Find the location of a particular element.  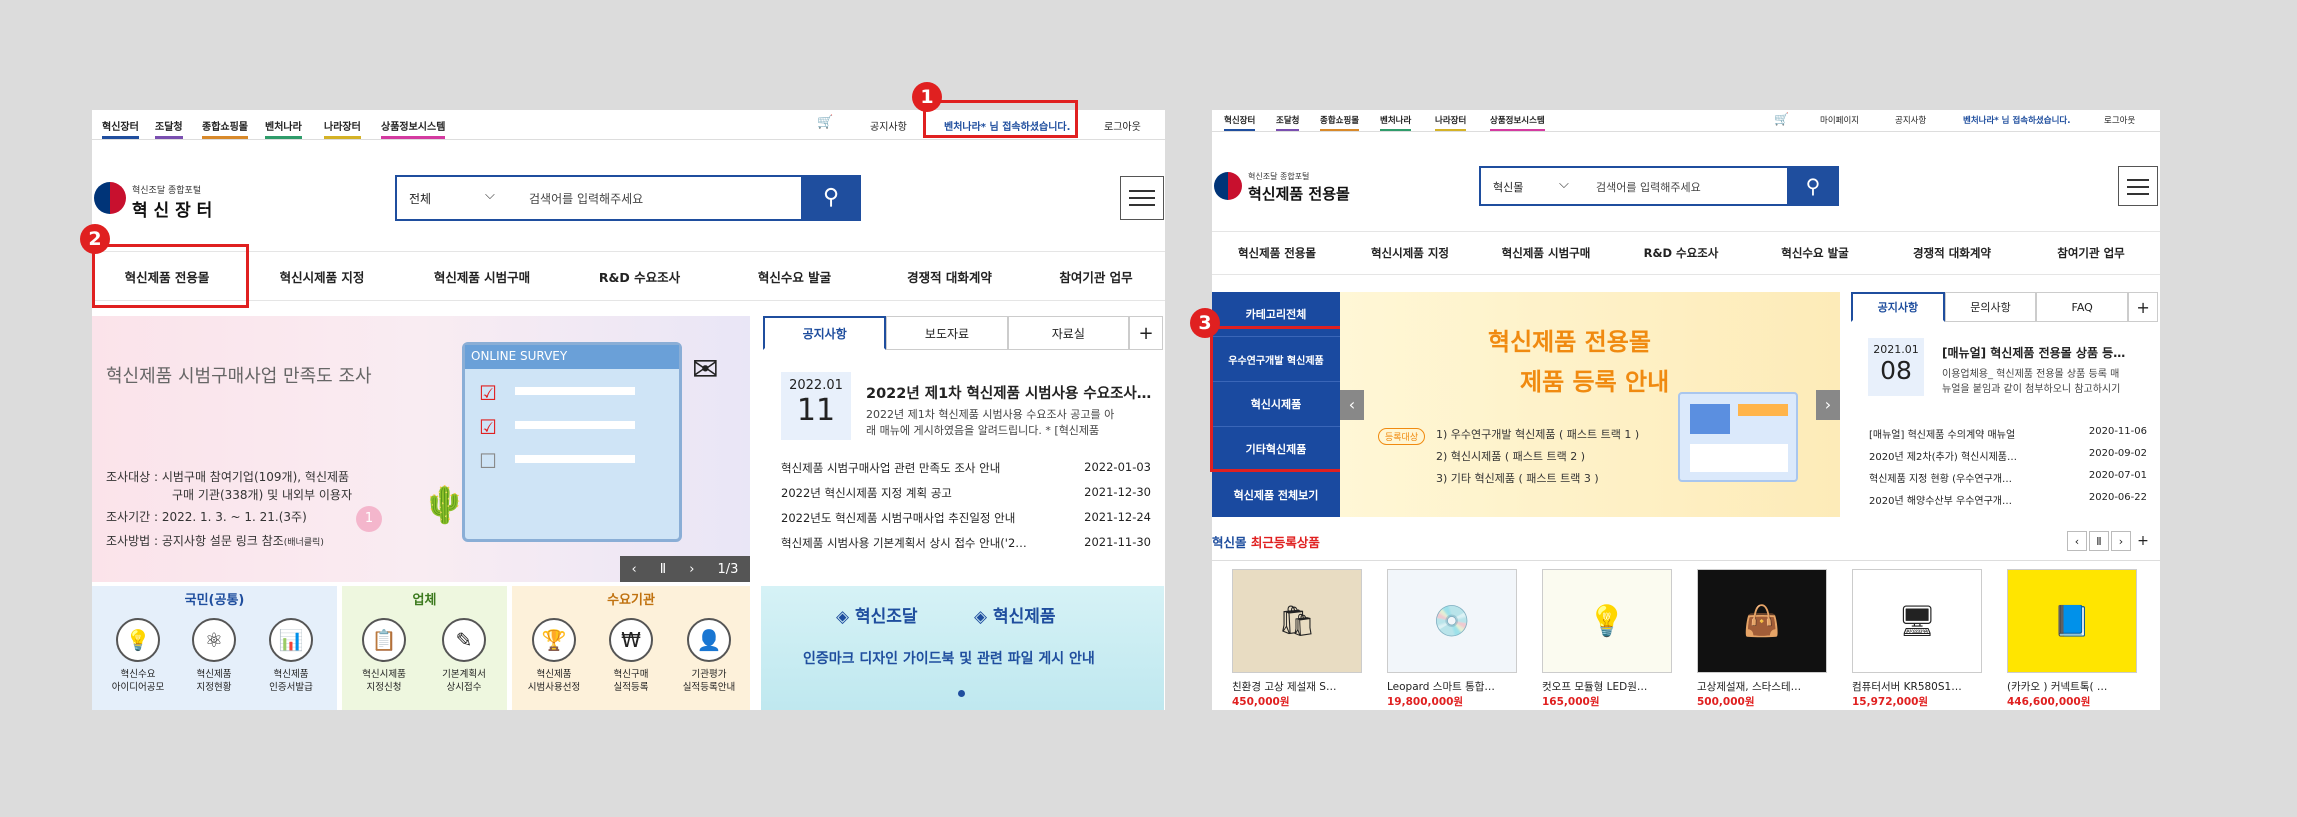

logo: 혁신조달 종합포털 혁신제품 전용몰 is located at coordinates (1289, 187).